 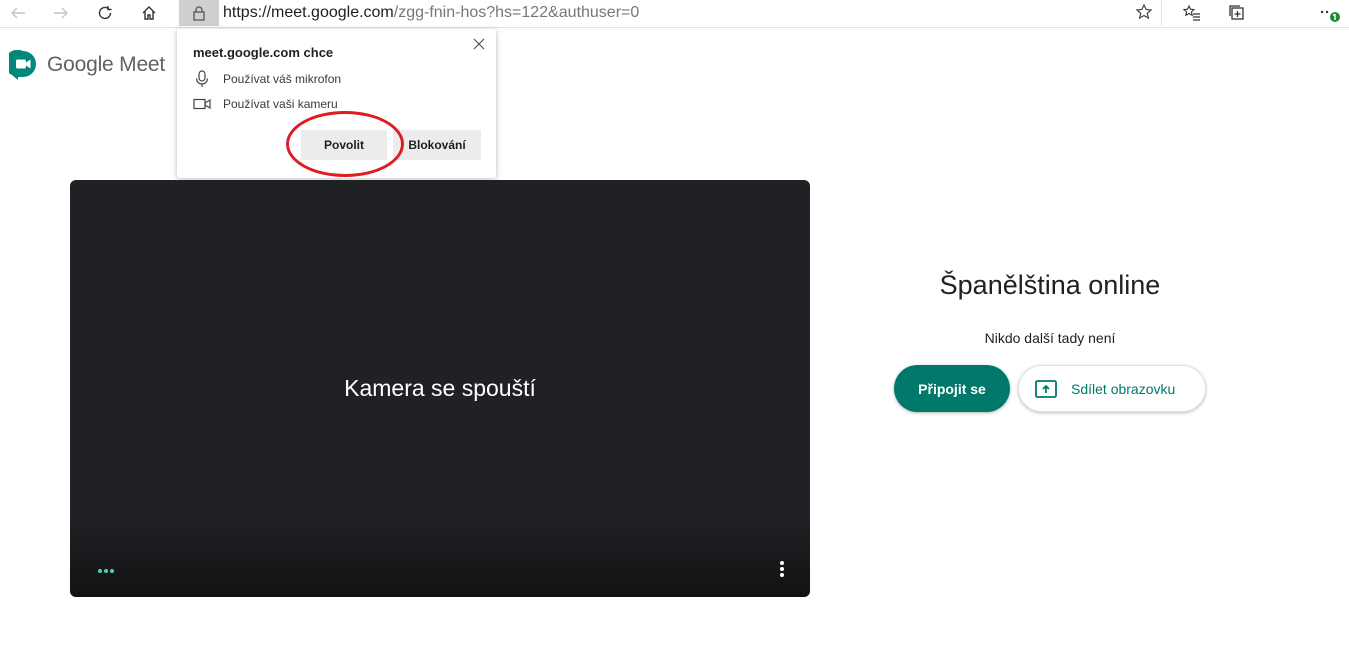 I want to click on back-icon, so click(x=18, y=13).